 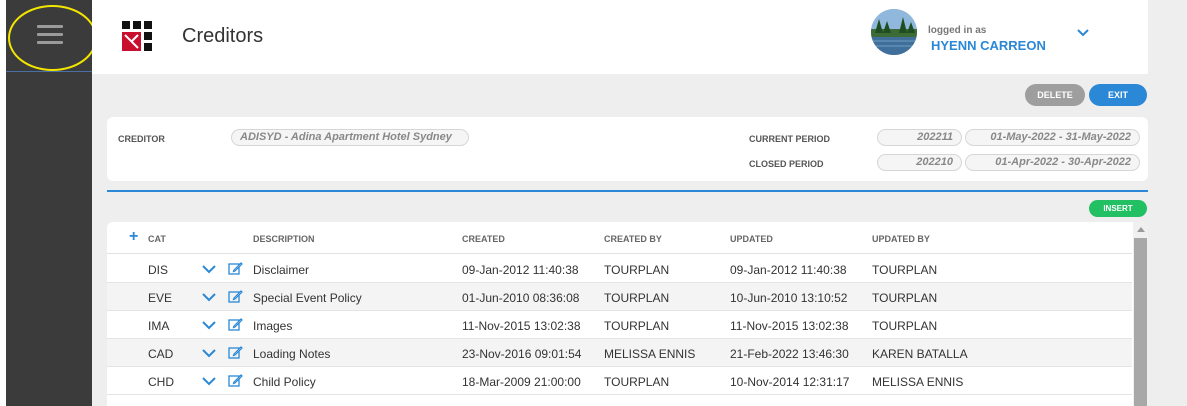 I want to click on table-scrollbar, so click(x=1140, y=314).